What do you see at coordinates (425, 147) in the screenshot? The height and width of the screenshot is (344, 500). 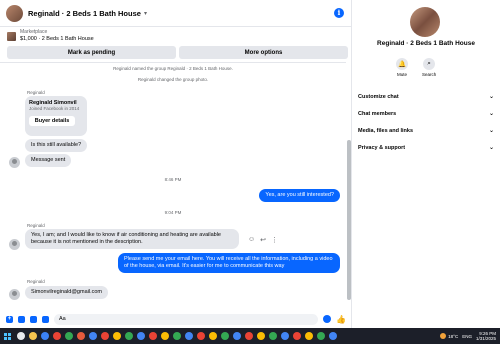 I see `section-privacy-support: Privacy & support ⌄` at bounding box center [425, 147].